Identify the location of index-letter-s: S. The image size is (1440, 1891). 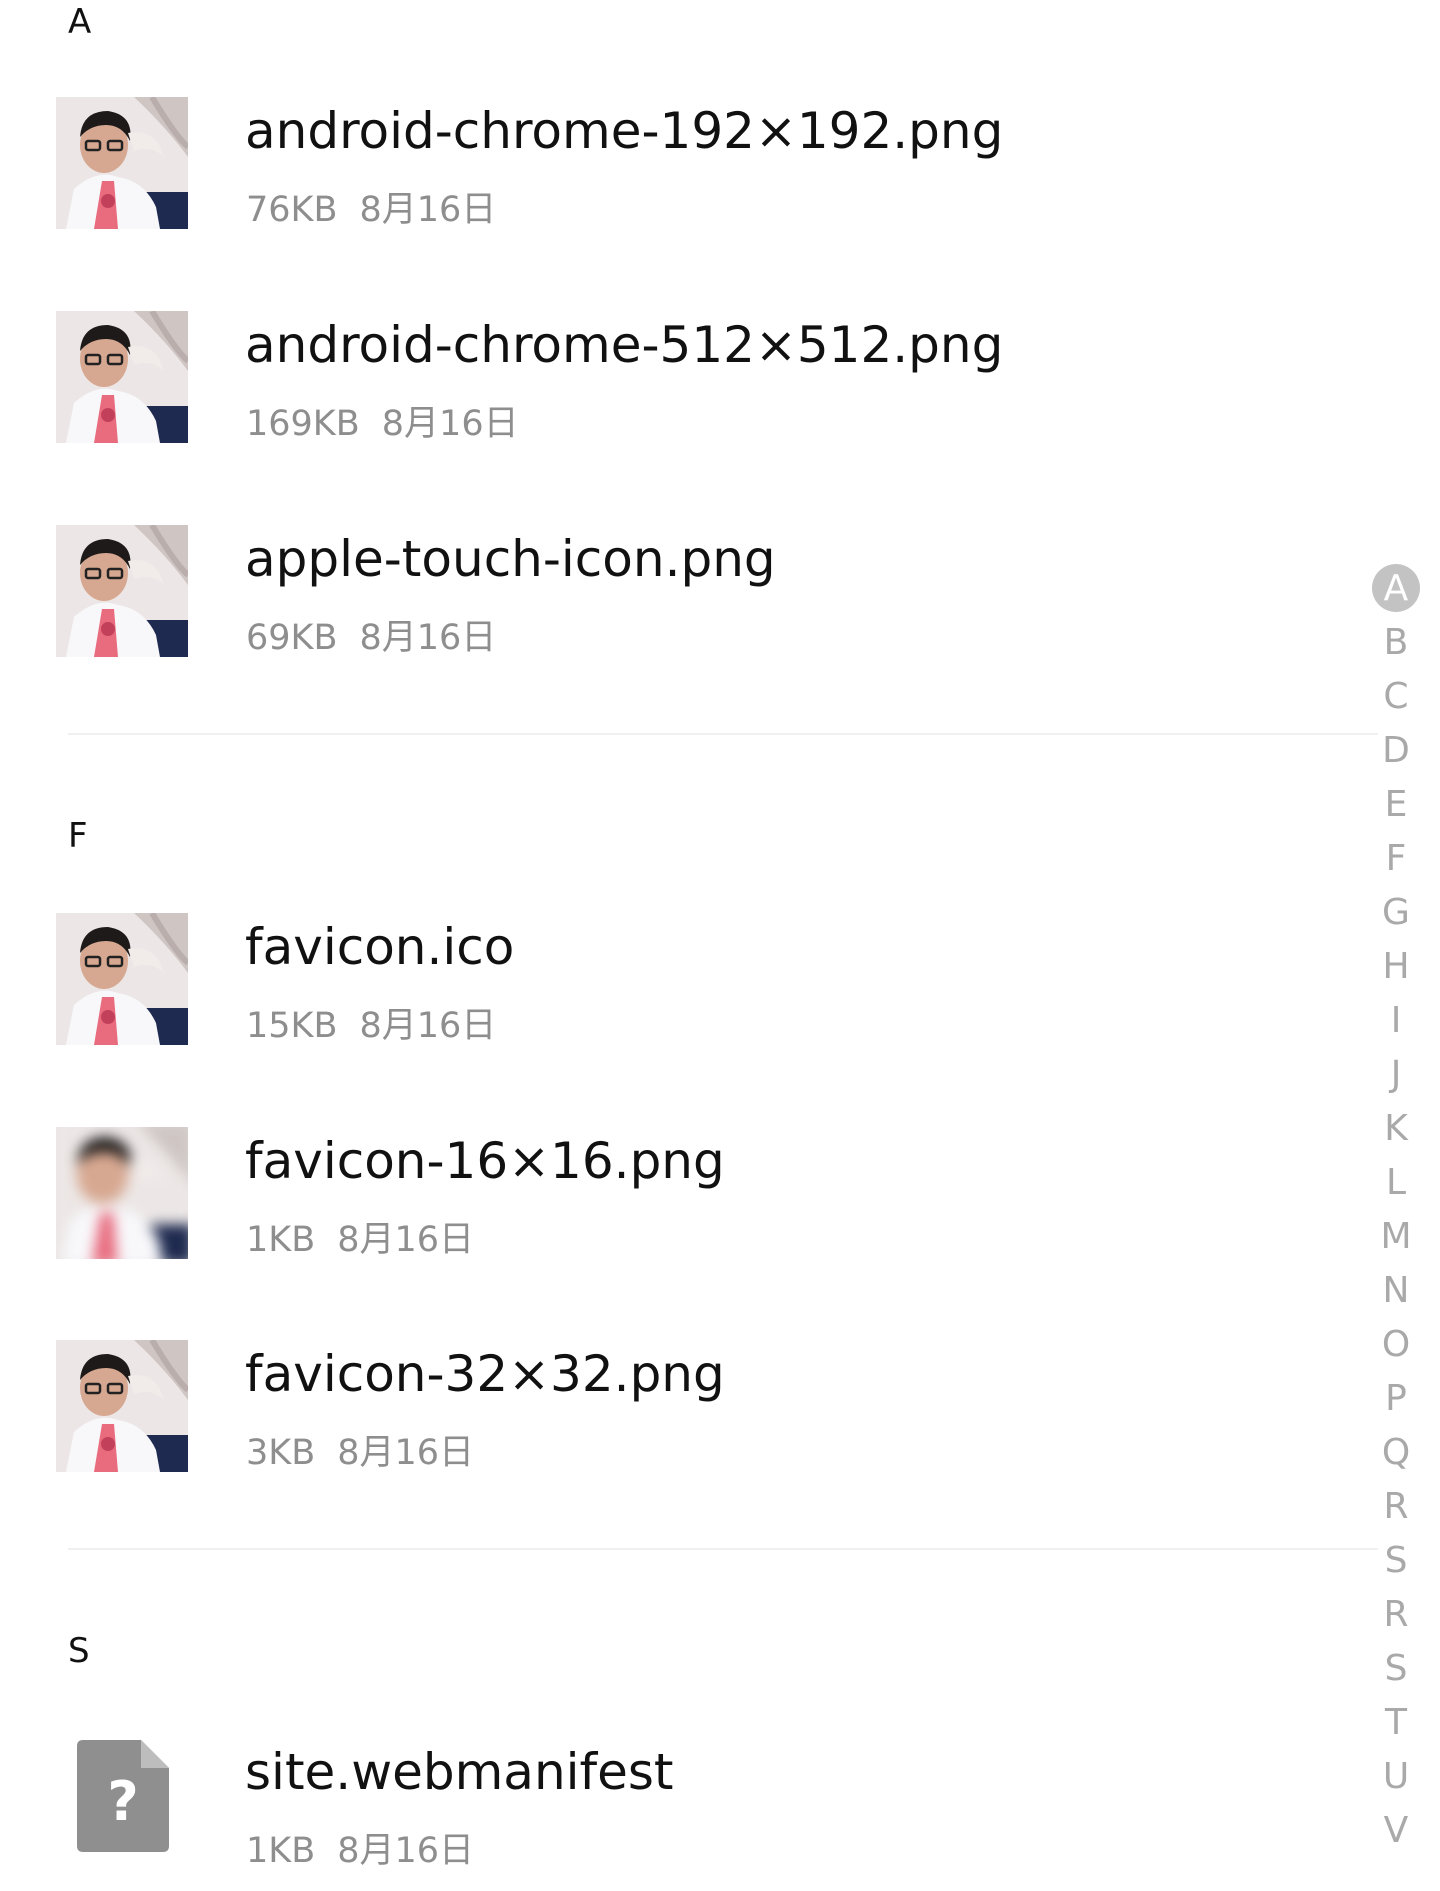
(1396, 1561).